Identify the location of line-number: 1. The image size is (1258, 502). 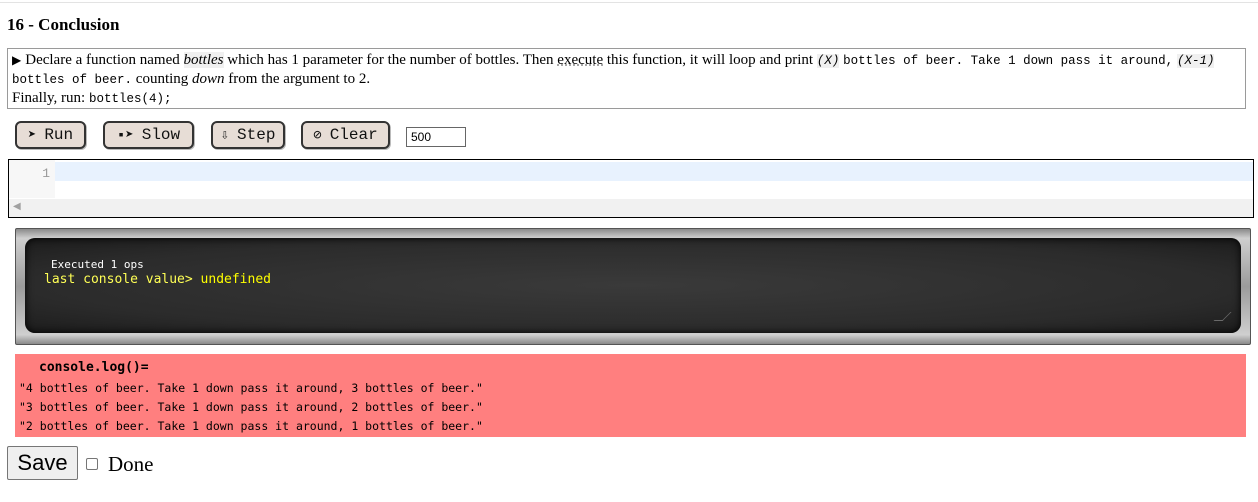
(46, 173).